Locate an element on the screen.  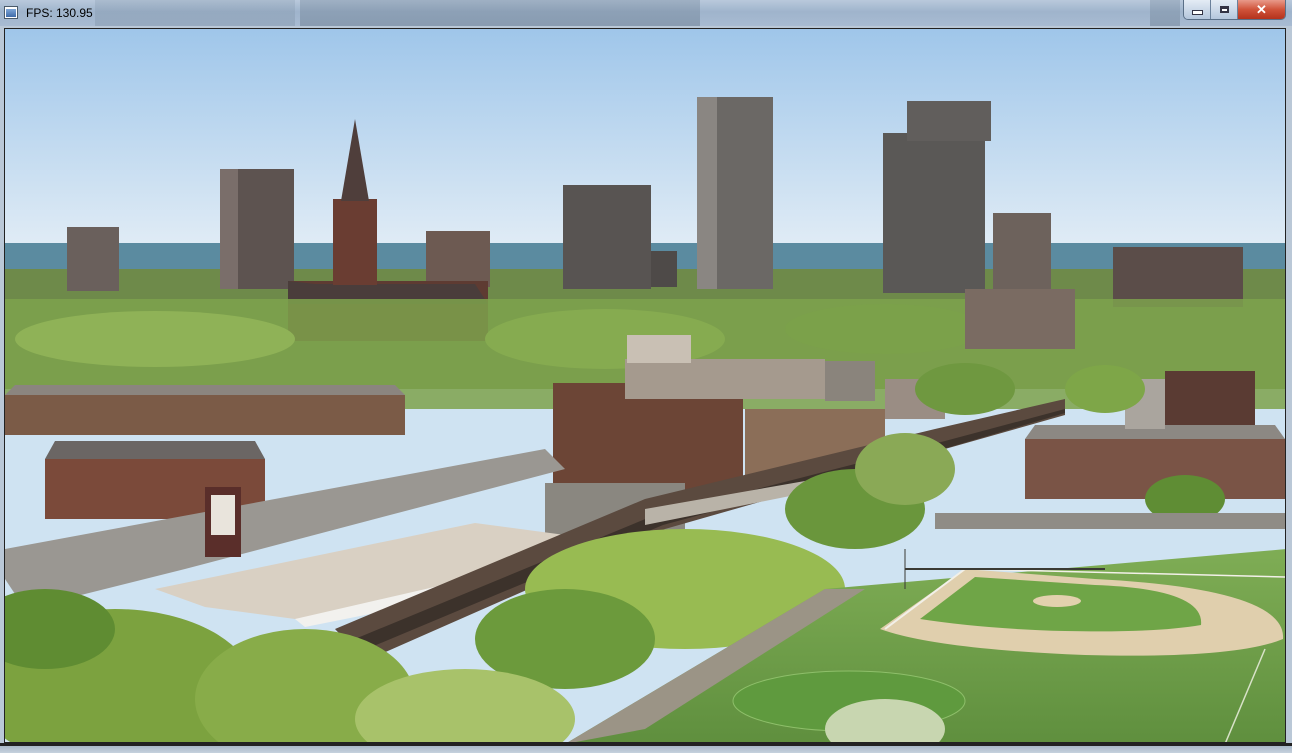
maximize-icon is located at coordinates (1224, 9).